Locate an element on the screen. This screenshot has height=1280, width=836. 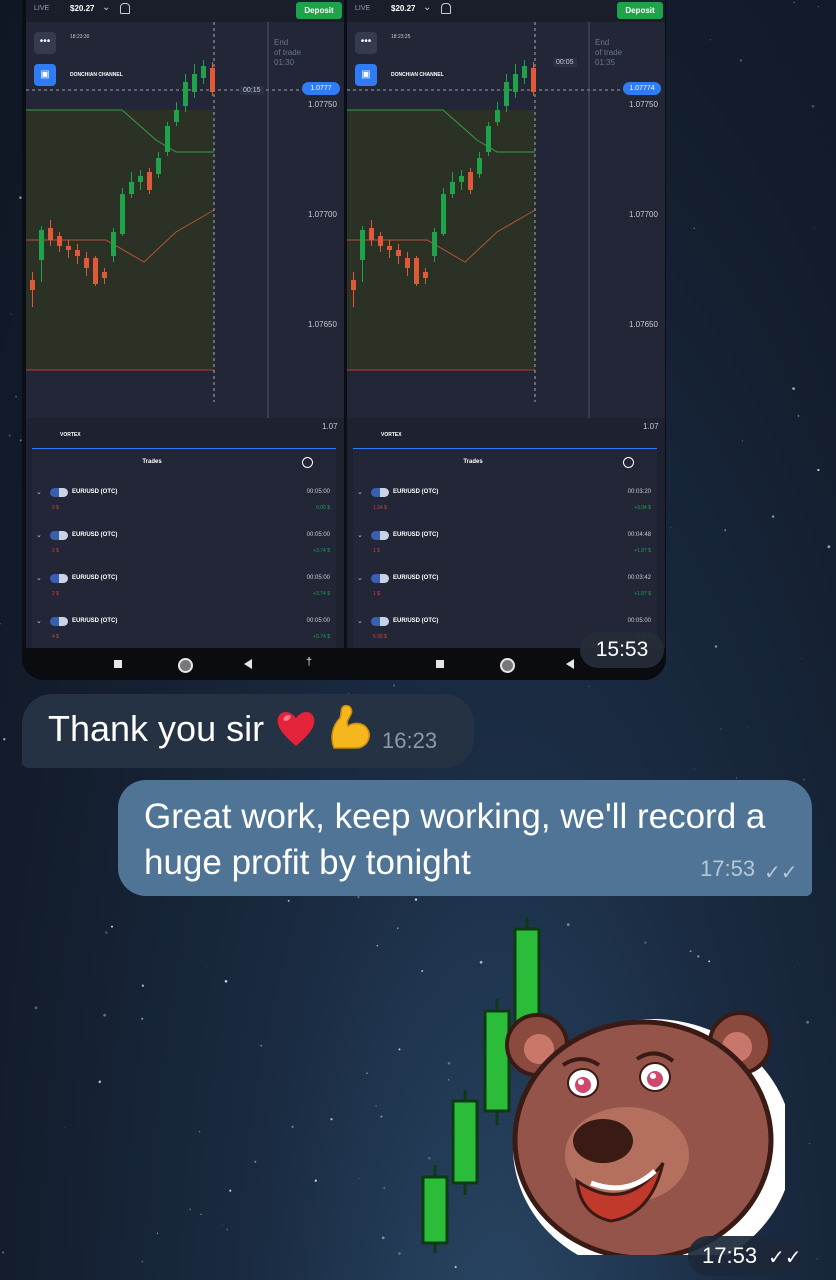
trade-row: ⌄ EUR/USD (OTC) 1 $ 00:03:42 +1.87 $ is located at coordinates (505, 594).